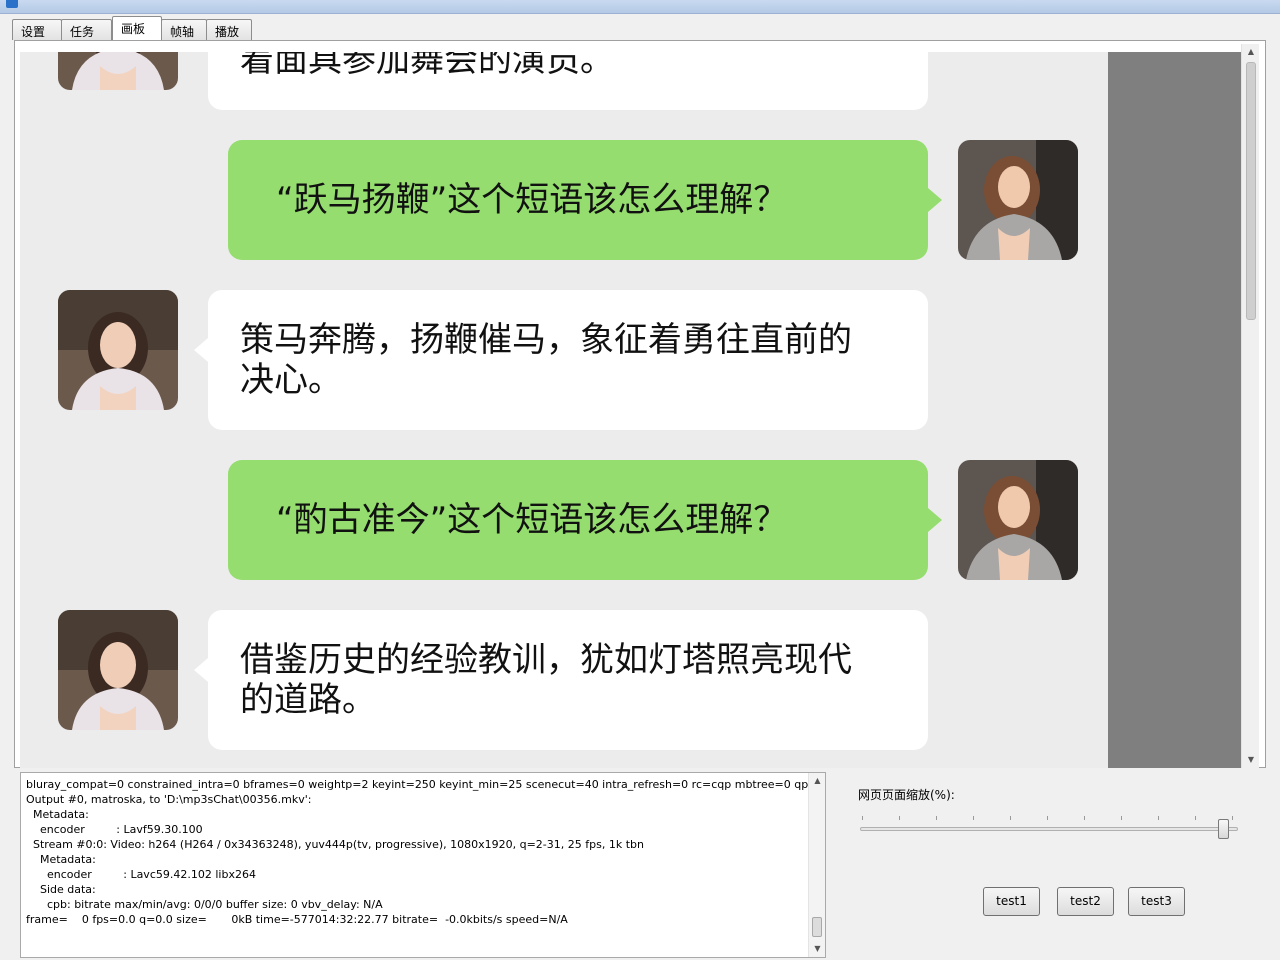 The image size is (1280, 960). I want to click on tab-playback: 播放, so click(229, 29).